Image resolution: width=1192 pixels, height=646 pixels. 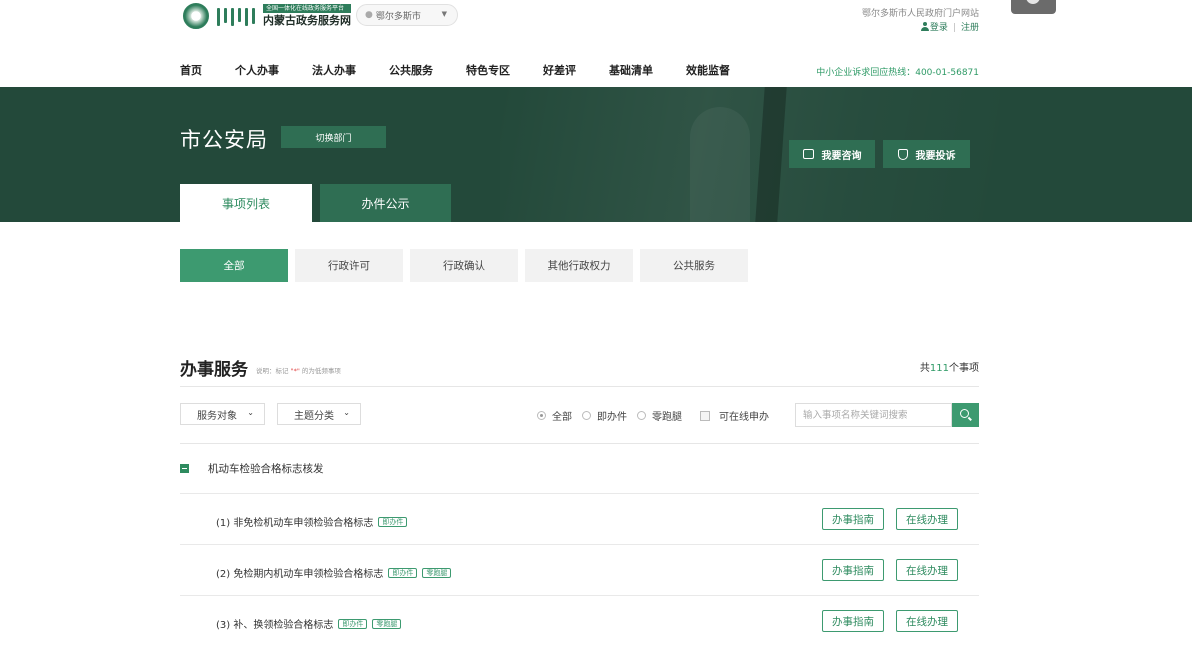 I want to click on category-all: 全部, so click(x=234, y=265).